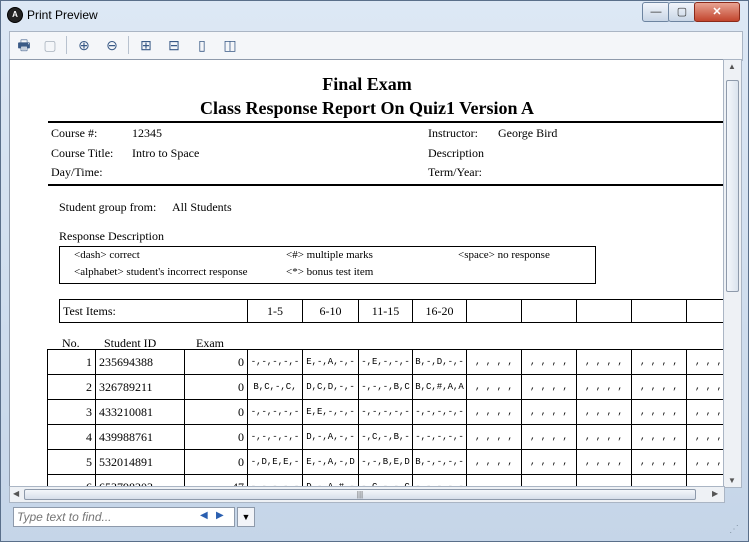 The image size is (749, 542). Describe the element at coordinates (455, 172) in the screenshot. I see `term-label: Term/Year:` at that location.